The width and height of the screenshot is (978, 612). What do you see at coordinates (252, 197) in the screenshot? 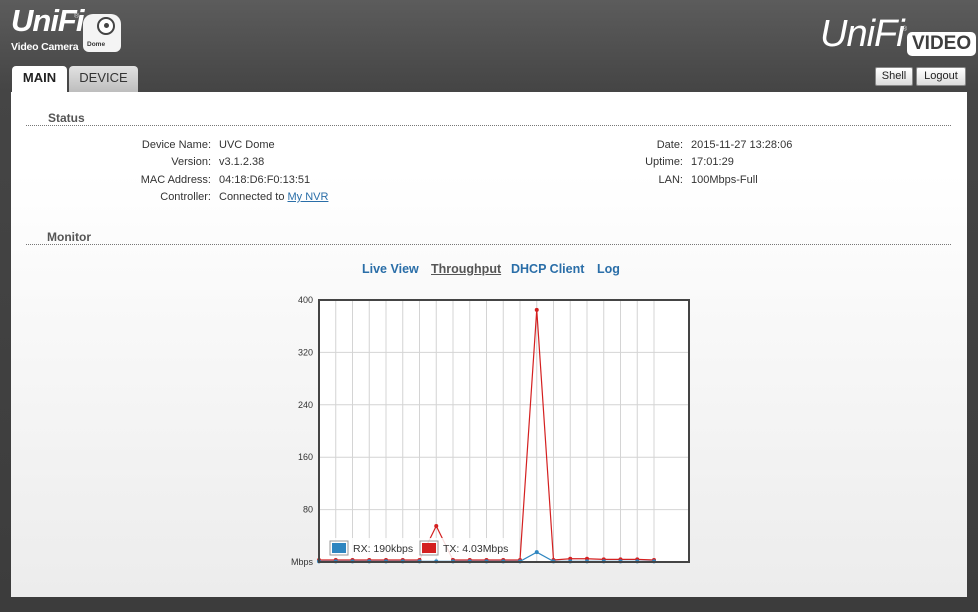
I see `controller-status-text: Connected to` at bounding box center [252, 197].